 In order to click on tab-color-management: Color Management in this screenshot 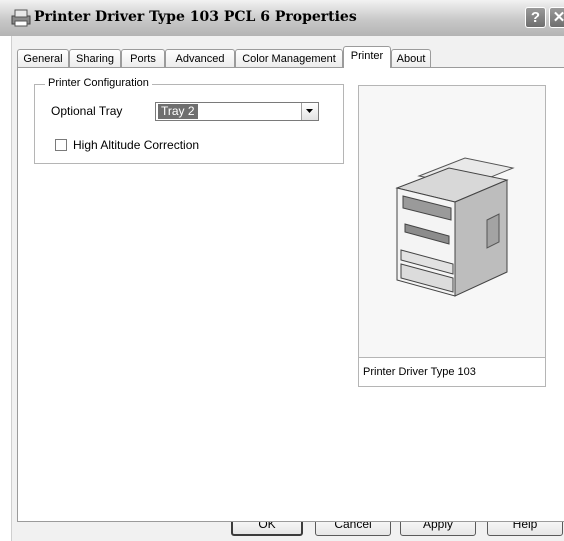, I will do `click(289, 58)`.